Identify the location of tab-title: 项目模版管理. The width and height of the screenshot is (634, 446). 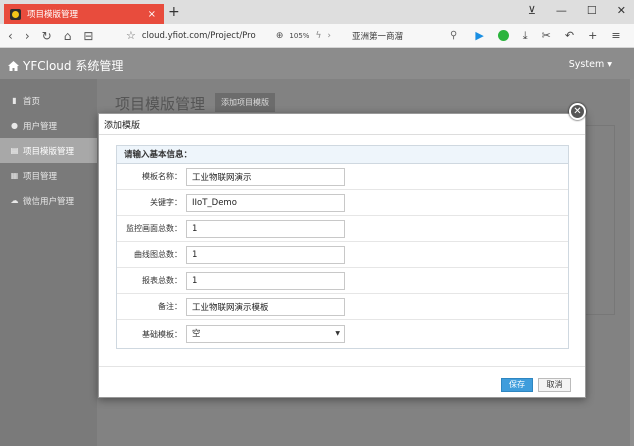
(53, 15).